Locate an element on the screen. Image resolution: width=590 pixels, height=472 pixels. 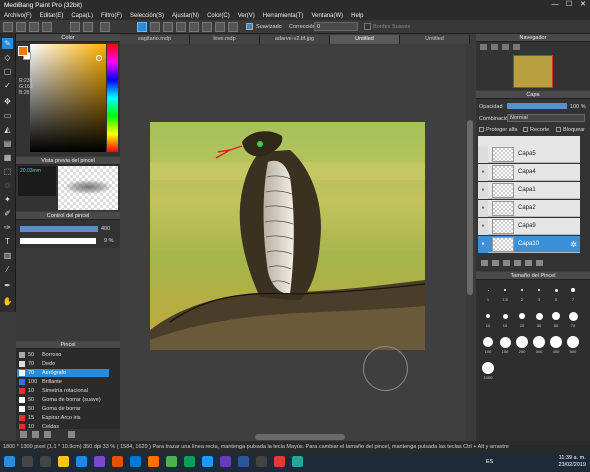
undo-icon is located at coordinates (75, 27).